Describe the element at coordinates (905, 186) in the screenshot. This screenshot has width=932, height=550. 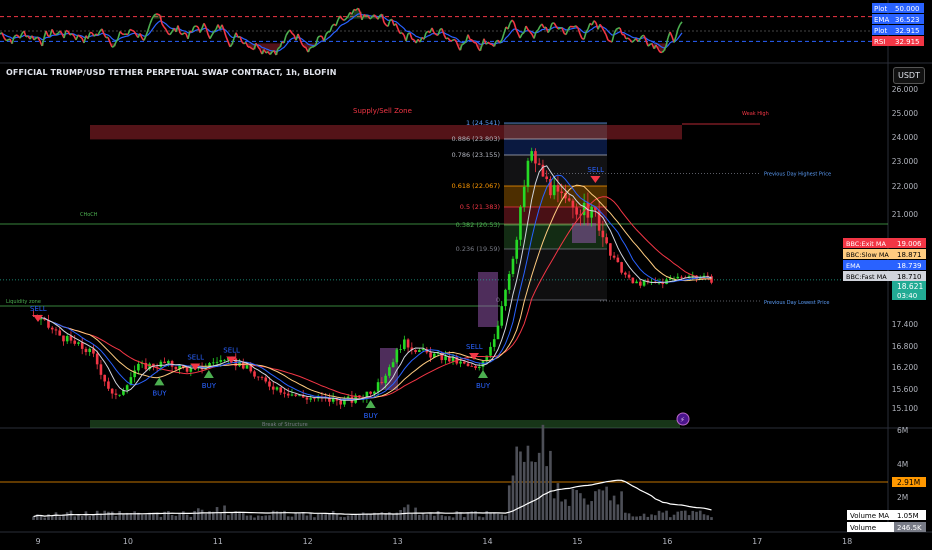
I see `price-tick-label: 22.000` at that location.